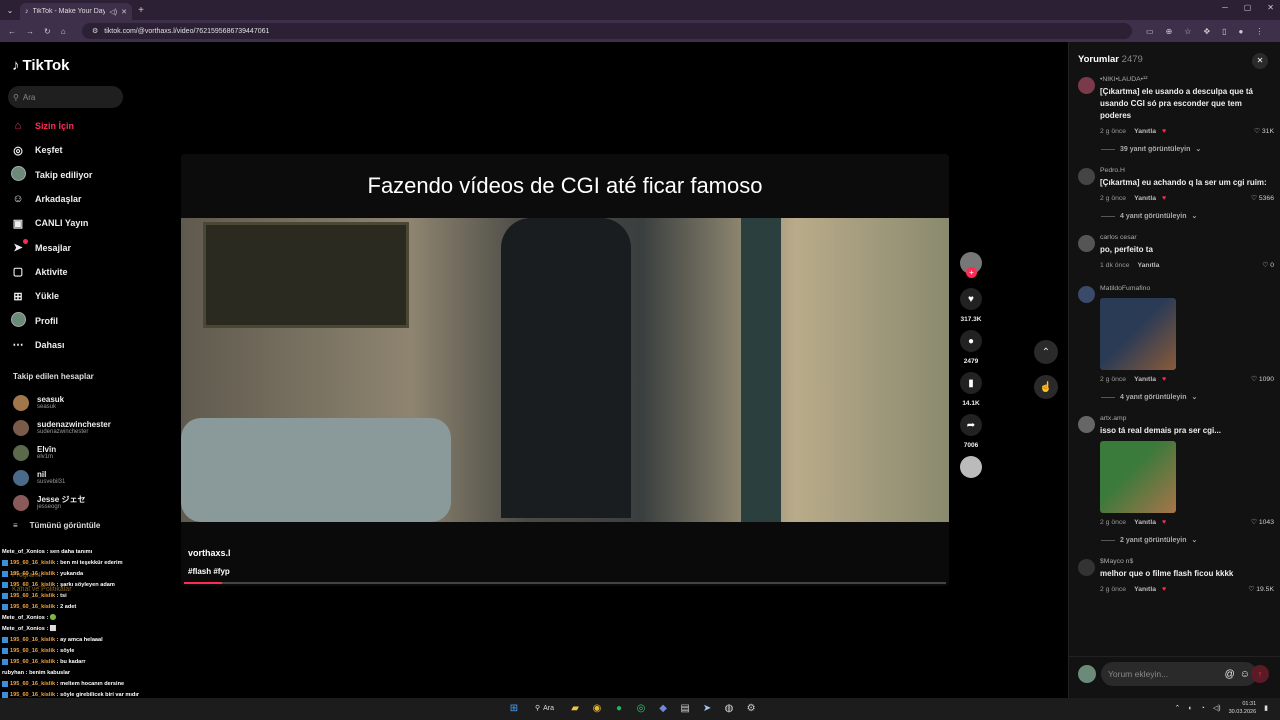  What do you see at coordinates (65, 97) in the screenshot?
I see `search-input: ⚲ Ara` at bounding box center [65, 97].